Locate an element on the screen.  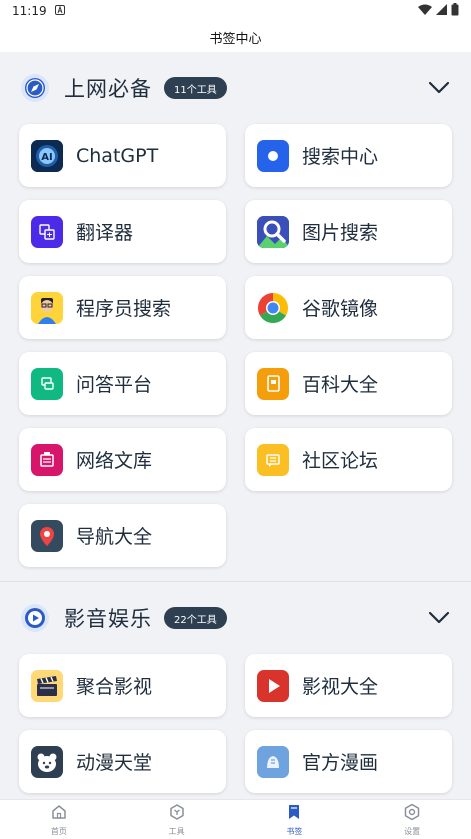
tool-label: 百科大全 is located at coordinates (340, 385).